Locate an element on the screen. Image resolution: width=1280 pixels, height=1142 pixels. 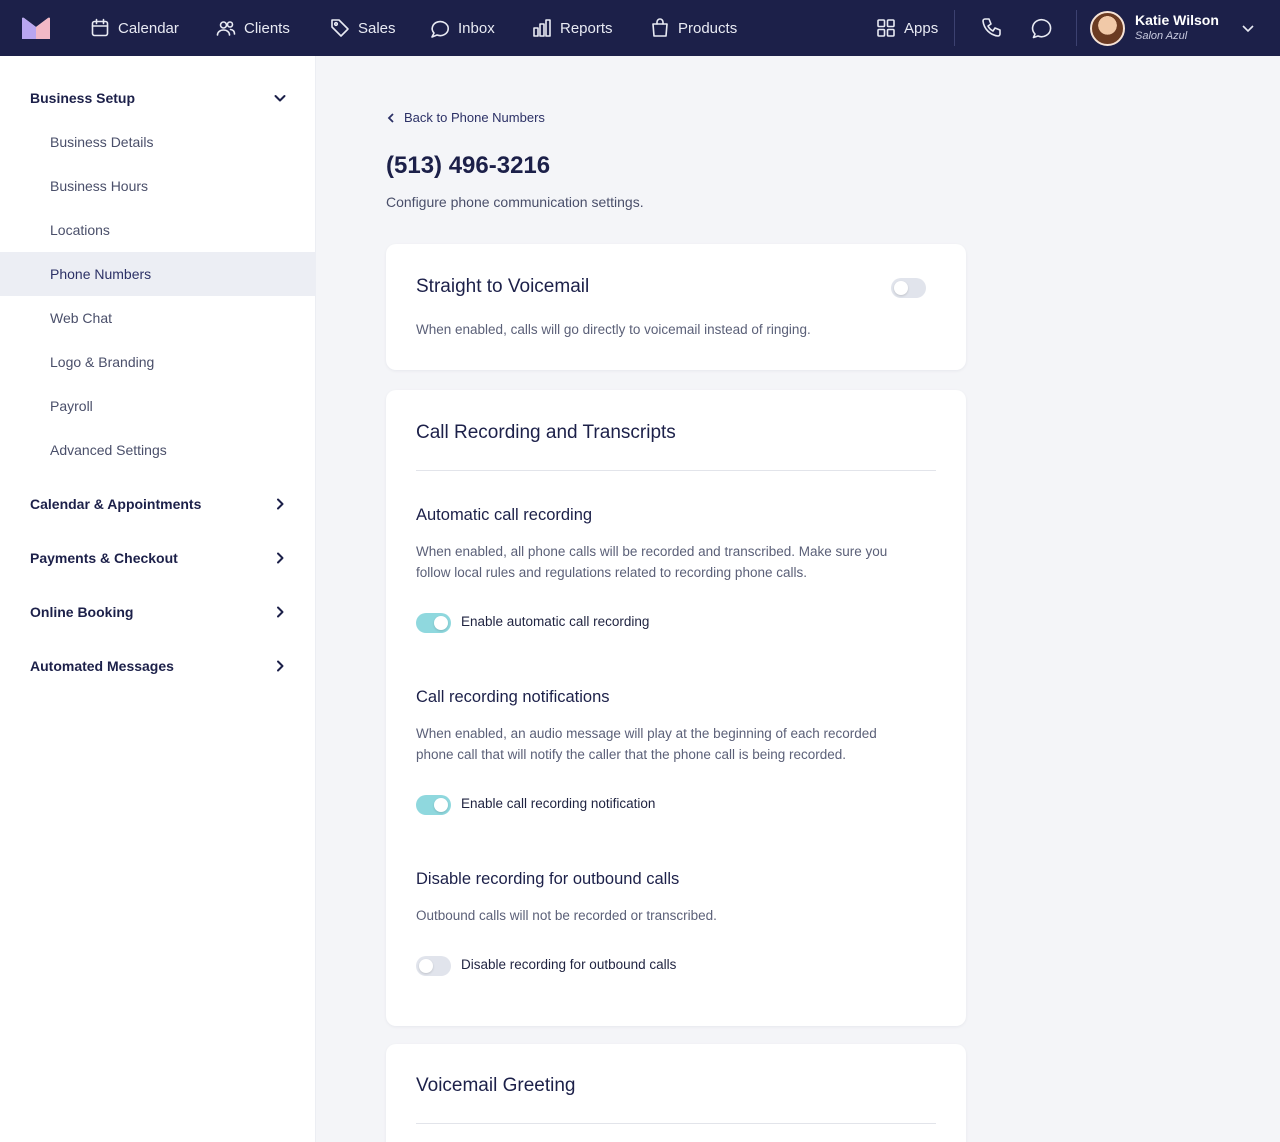
sidebar-item-advanced-settings: Advanced Settings is located at coordinates (158, 450).